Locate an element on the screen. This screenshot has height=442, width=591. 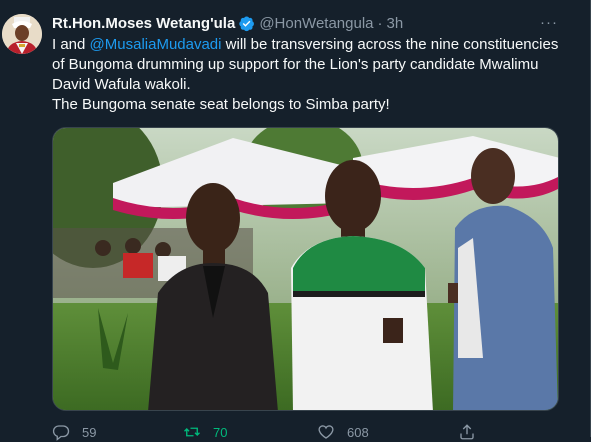
tweet-actions: 59 70 608 is located at coordinates (302, 432).